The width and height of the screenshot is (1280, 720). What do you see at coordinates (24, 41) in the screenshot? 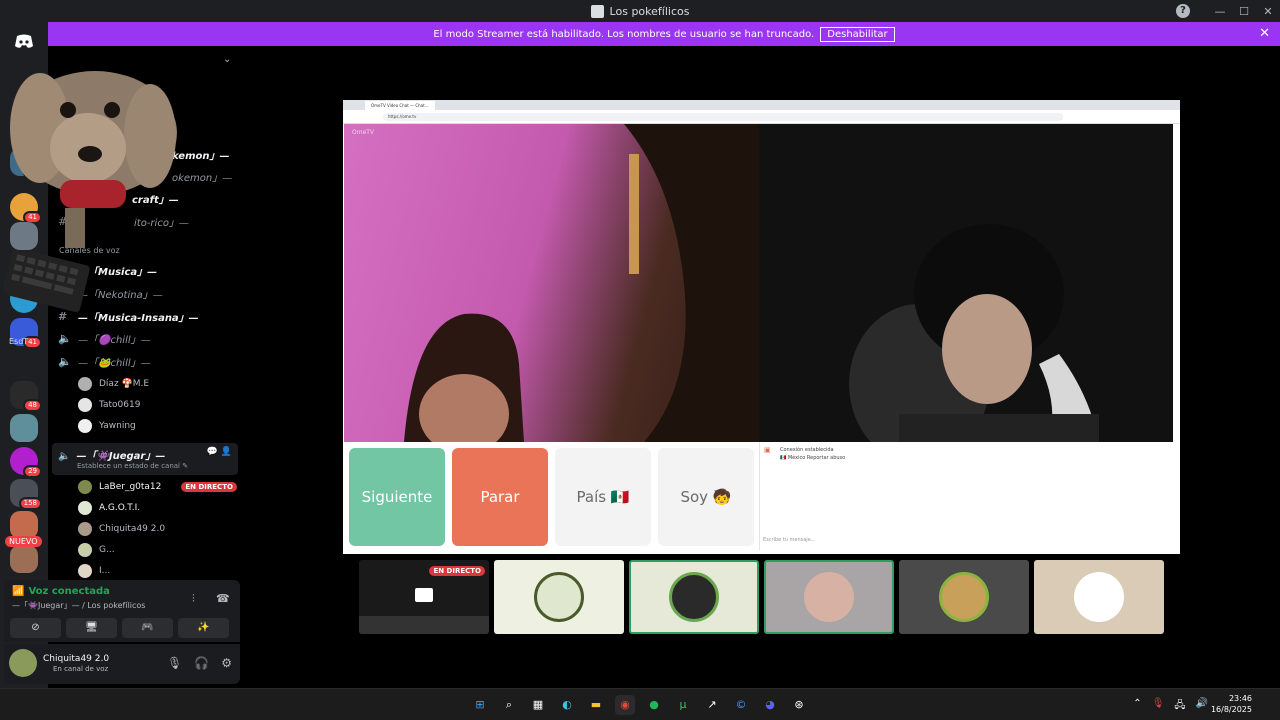
I see `discord-home-icon` at bounding box center [24, 41].